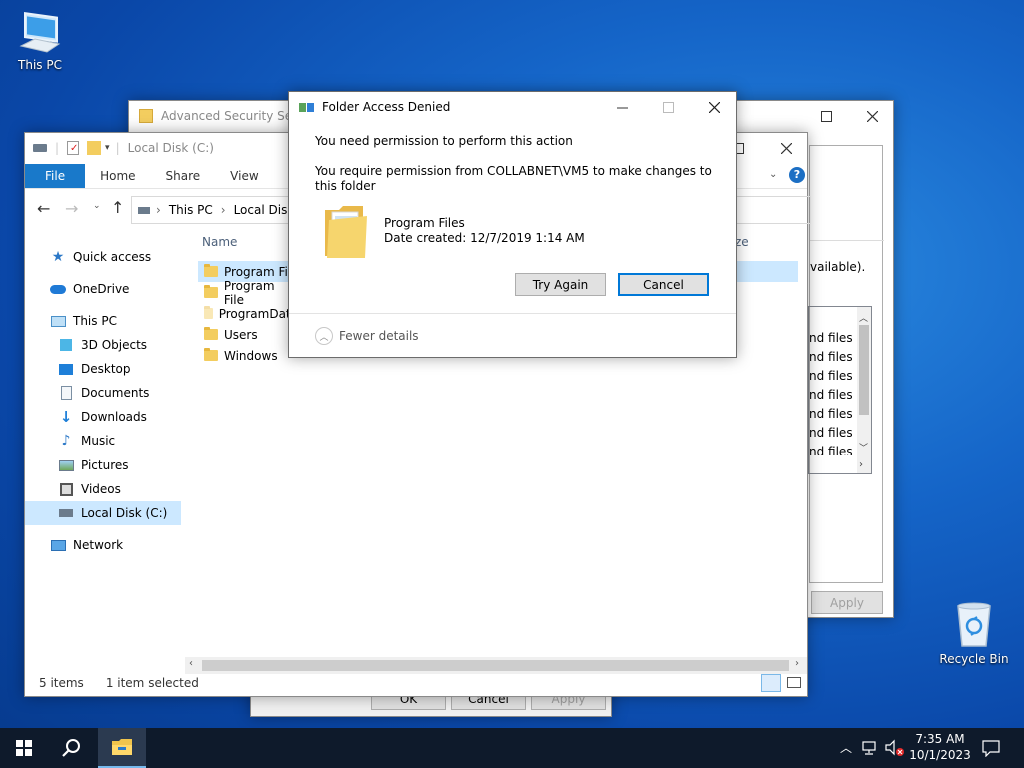 The image size is (1024, 768). I want to click on nav-item-this-pc: This PC, so click(103, 321).